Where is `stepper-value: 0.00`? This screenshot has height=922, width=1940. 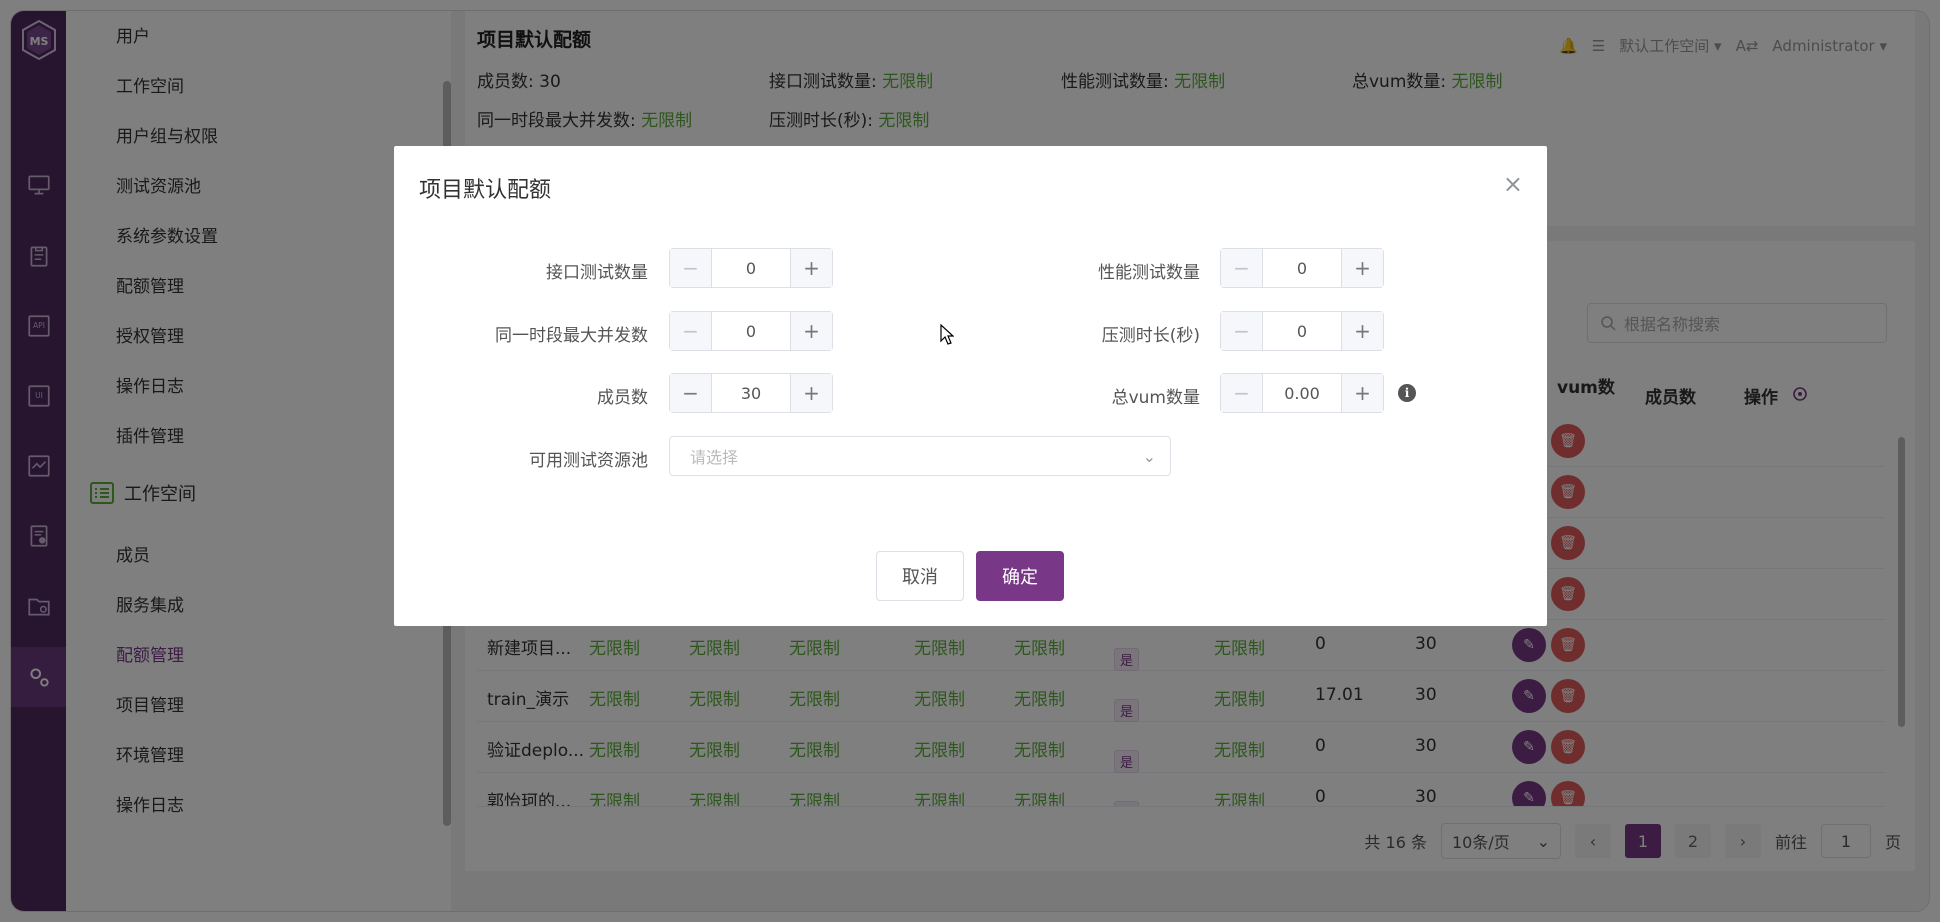
stepper-value: 0.00 is located at coordinates (1302, 393).